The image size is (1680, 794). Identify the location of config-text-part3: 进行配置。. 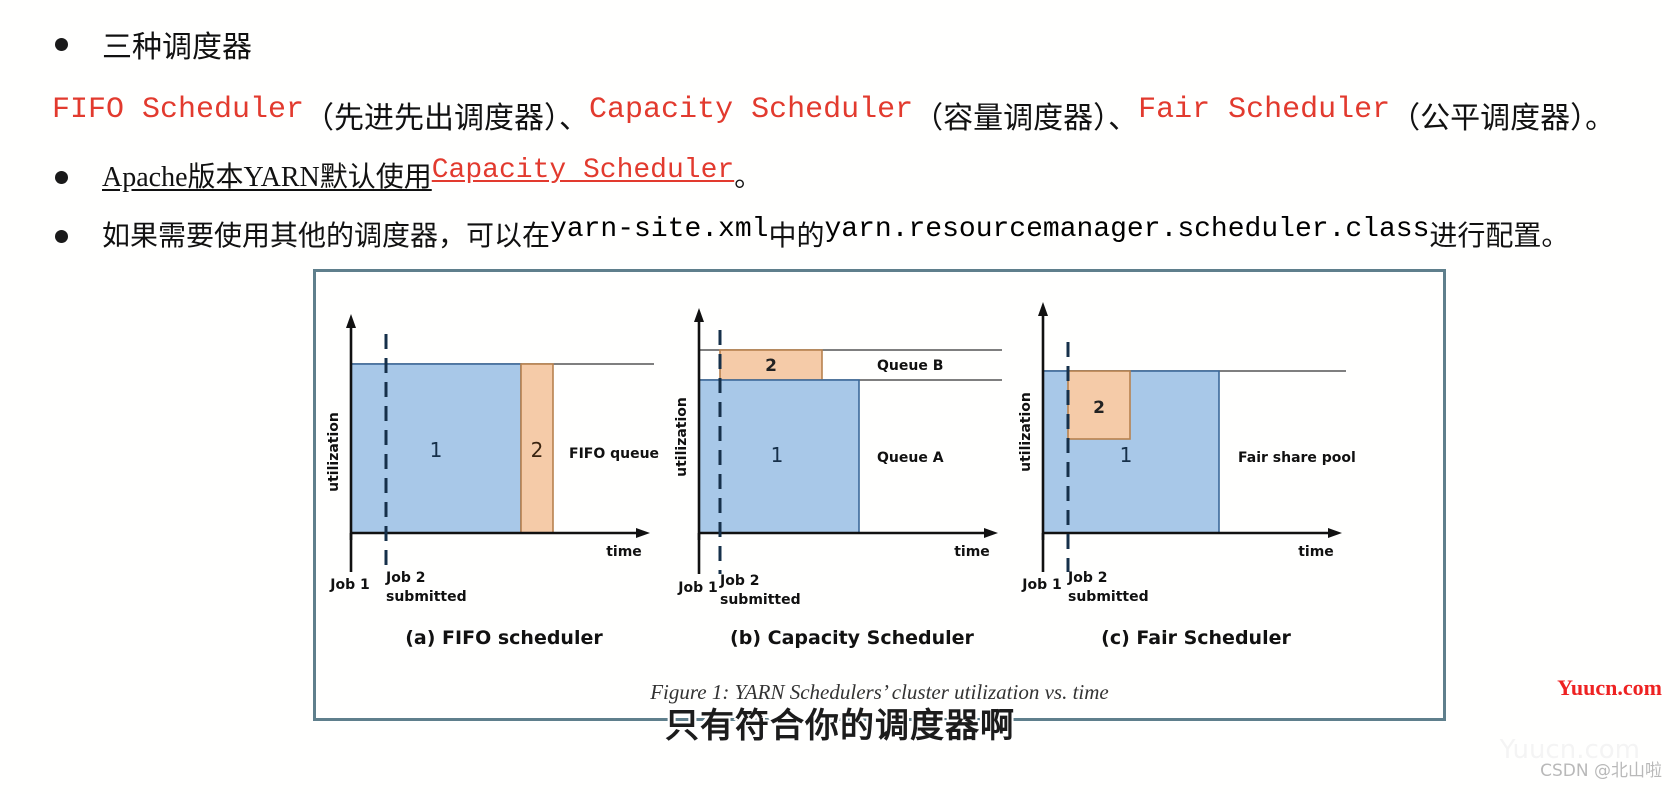
(1499, 235).